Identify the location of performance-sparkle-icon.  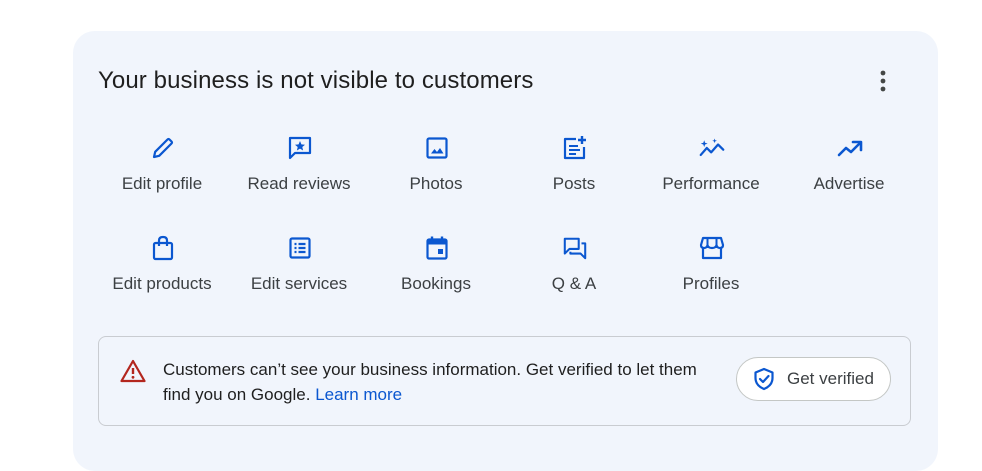
(712, 148).